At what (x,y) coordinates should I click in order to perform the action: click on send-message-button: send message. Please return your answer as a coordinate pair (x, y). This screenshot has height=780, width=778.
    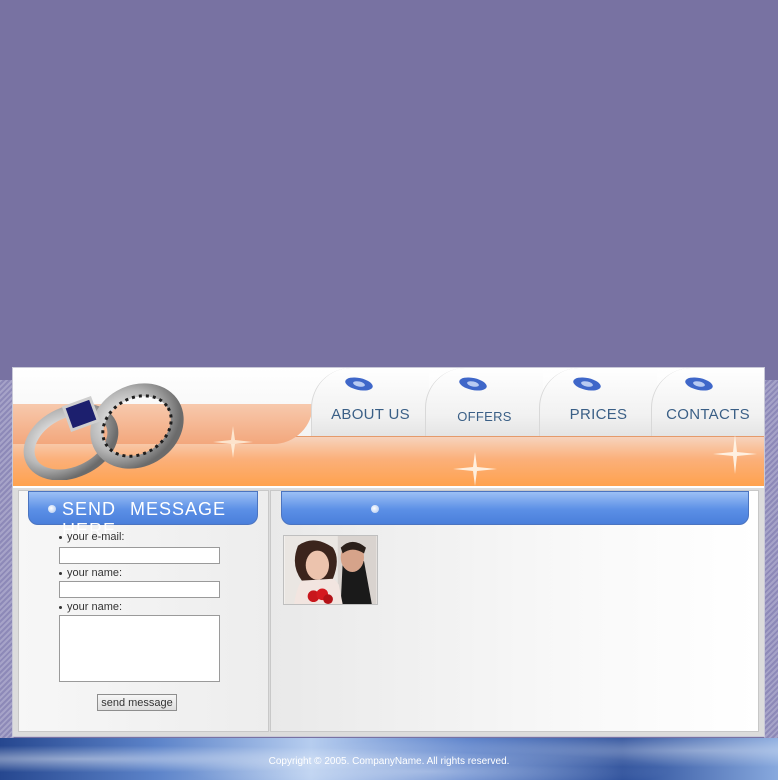
    Looking at the image, I should click on (137, 702).